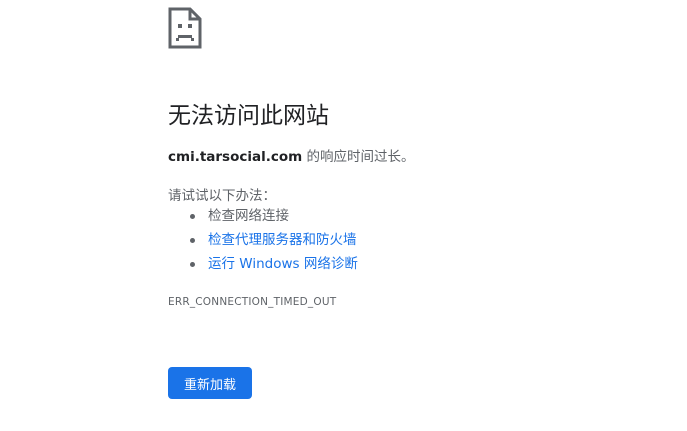 This screenshot has height=431, width=687. Describe the element at coordinates (248, 216) in the screenshot. I see `suggestion-label: 检查网络连接` at that location.